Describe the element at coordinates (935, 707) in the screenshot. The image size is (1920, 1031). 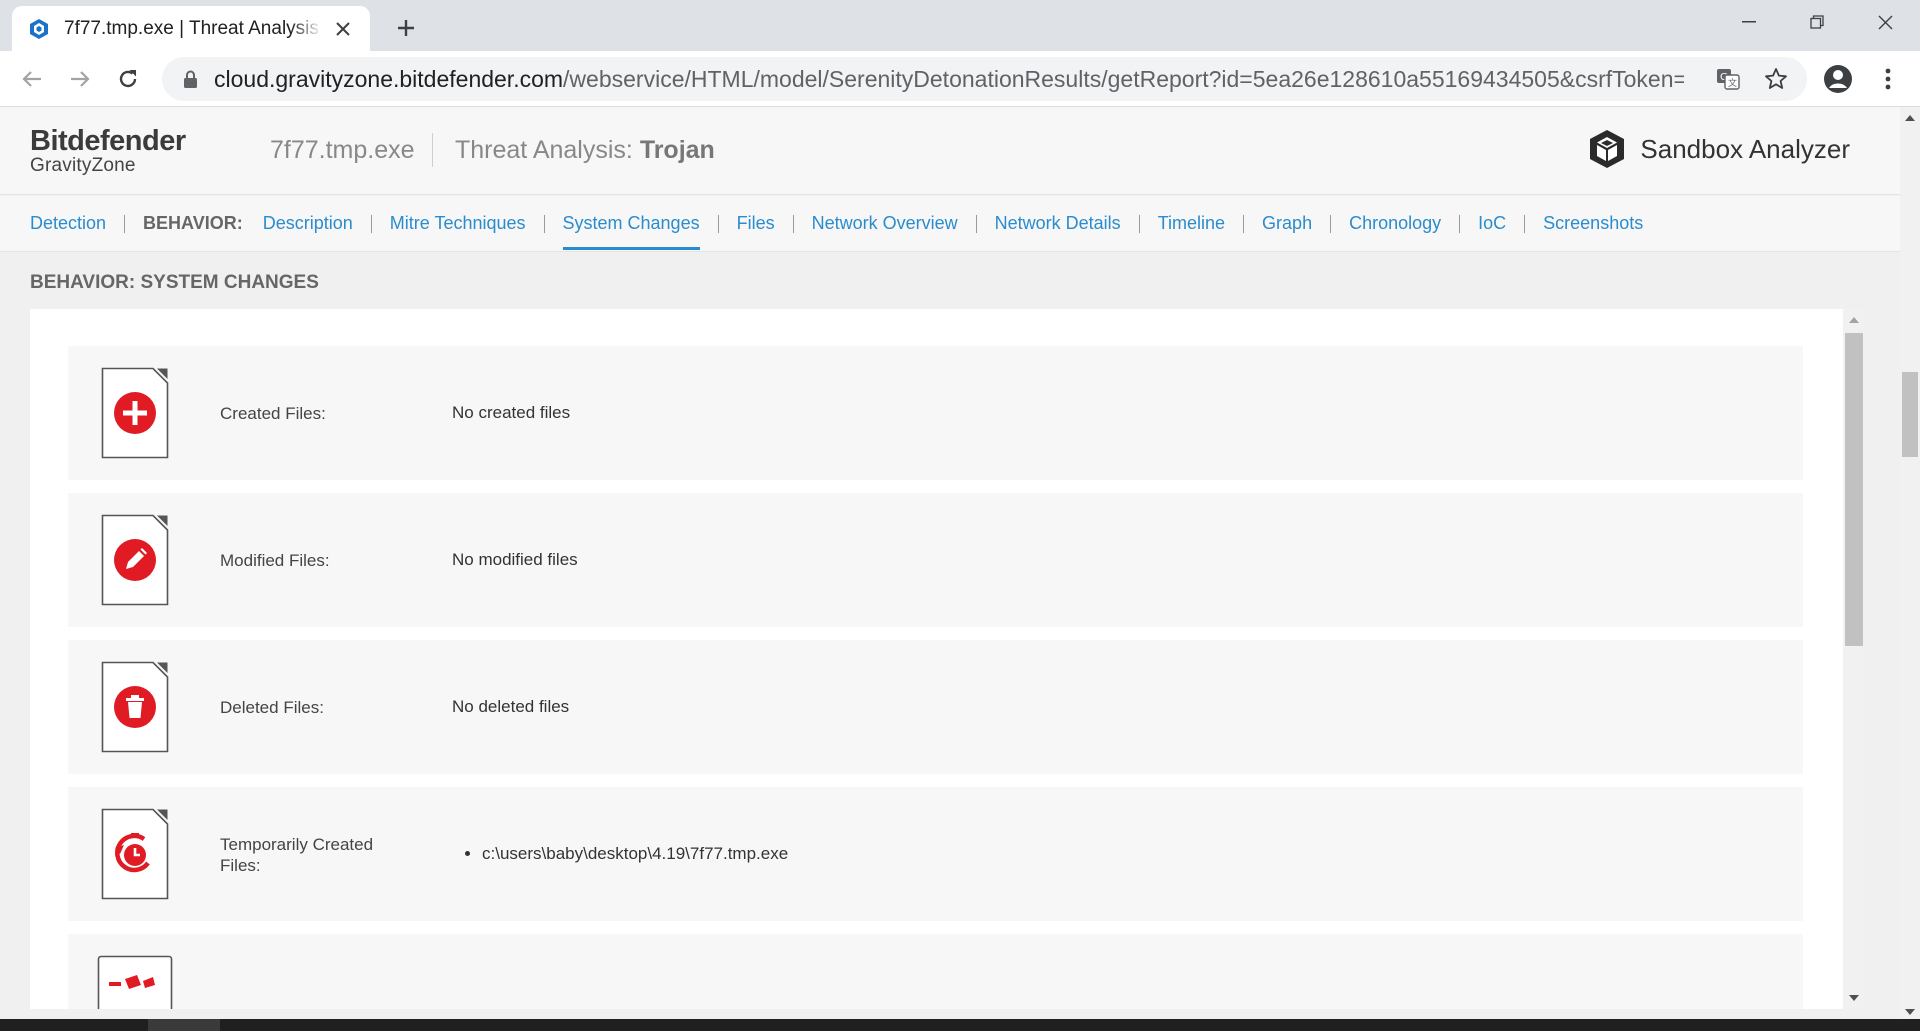
I see `deleted-files-row: Deleted Files: No deleted files` at that location.